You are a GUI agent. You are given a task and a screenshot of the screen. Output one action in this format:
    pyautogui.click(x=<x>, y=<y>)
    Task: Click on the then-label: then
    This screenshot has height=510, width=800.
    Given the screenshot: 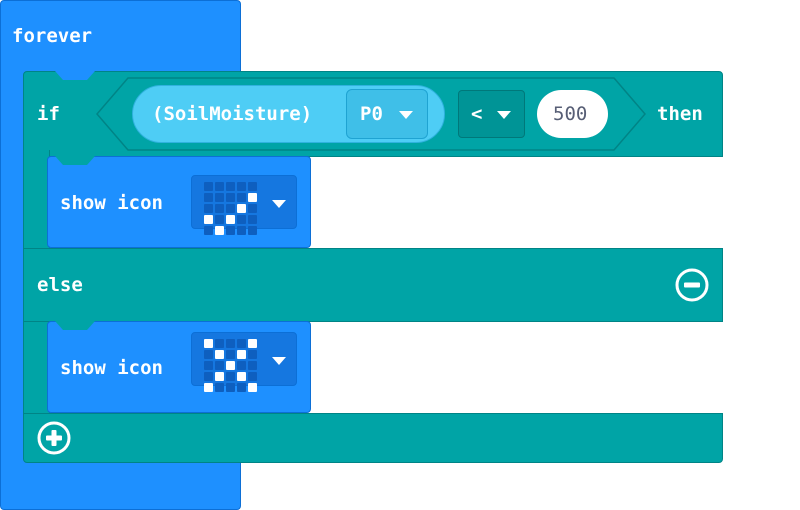 What is the action you would take?
    pyautogui.click(x=680, y=114)
    